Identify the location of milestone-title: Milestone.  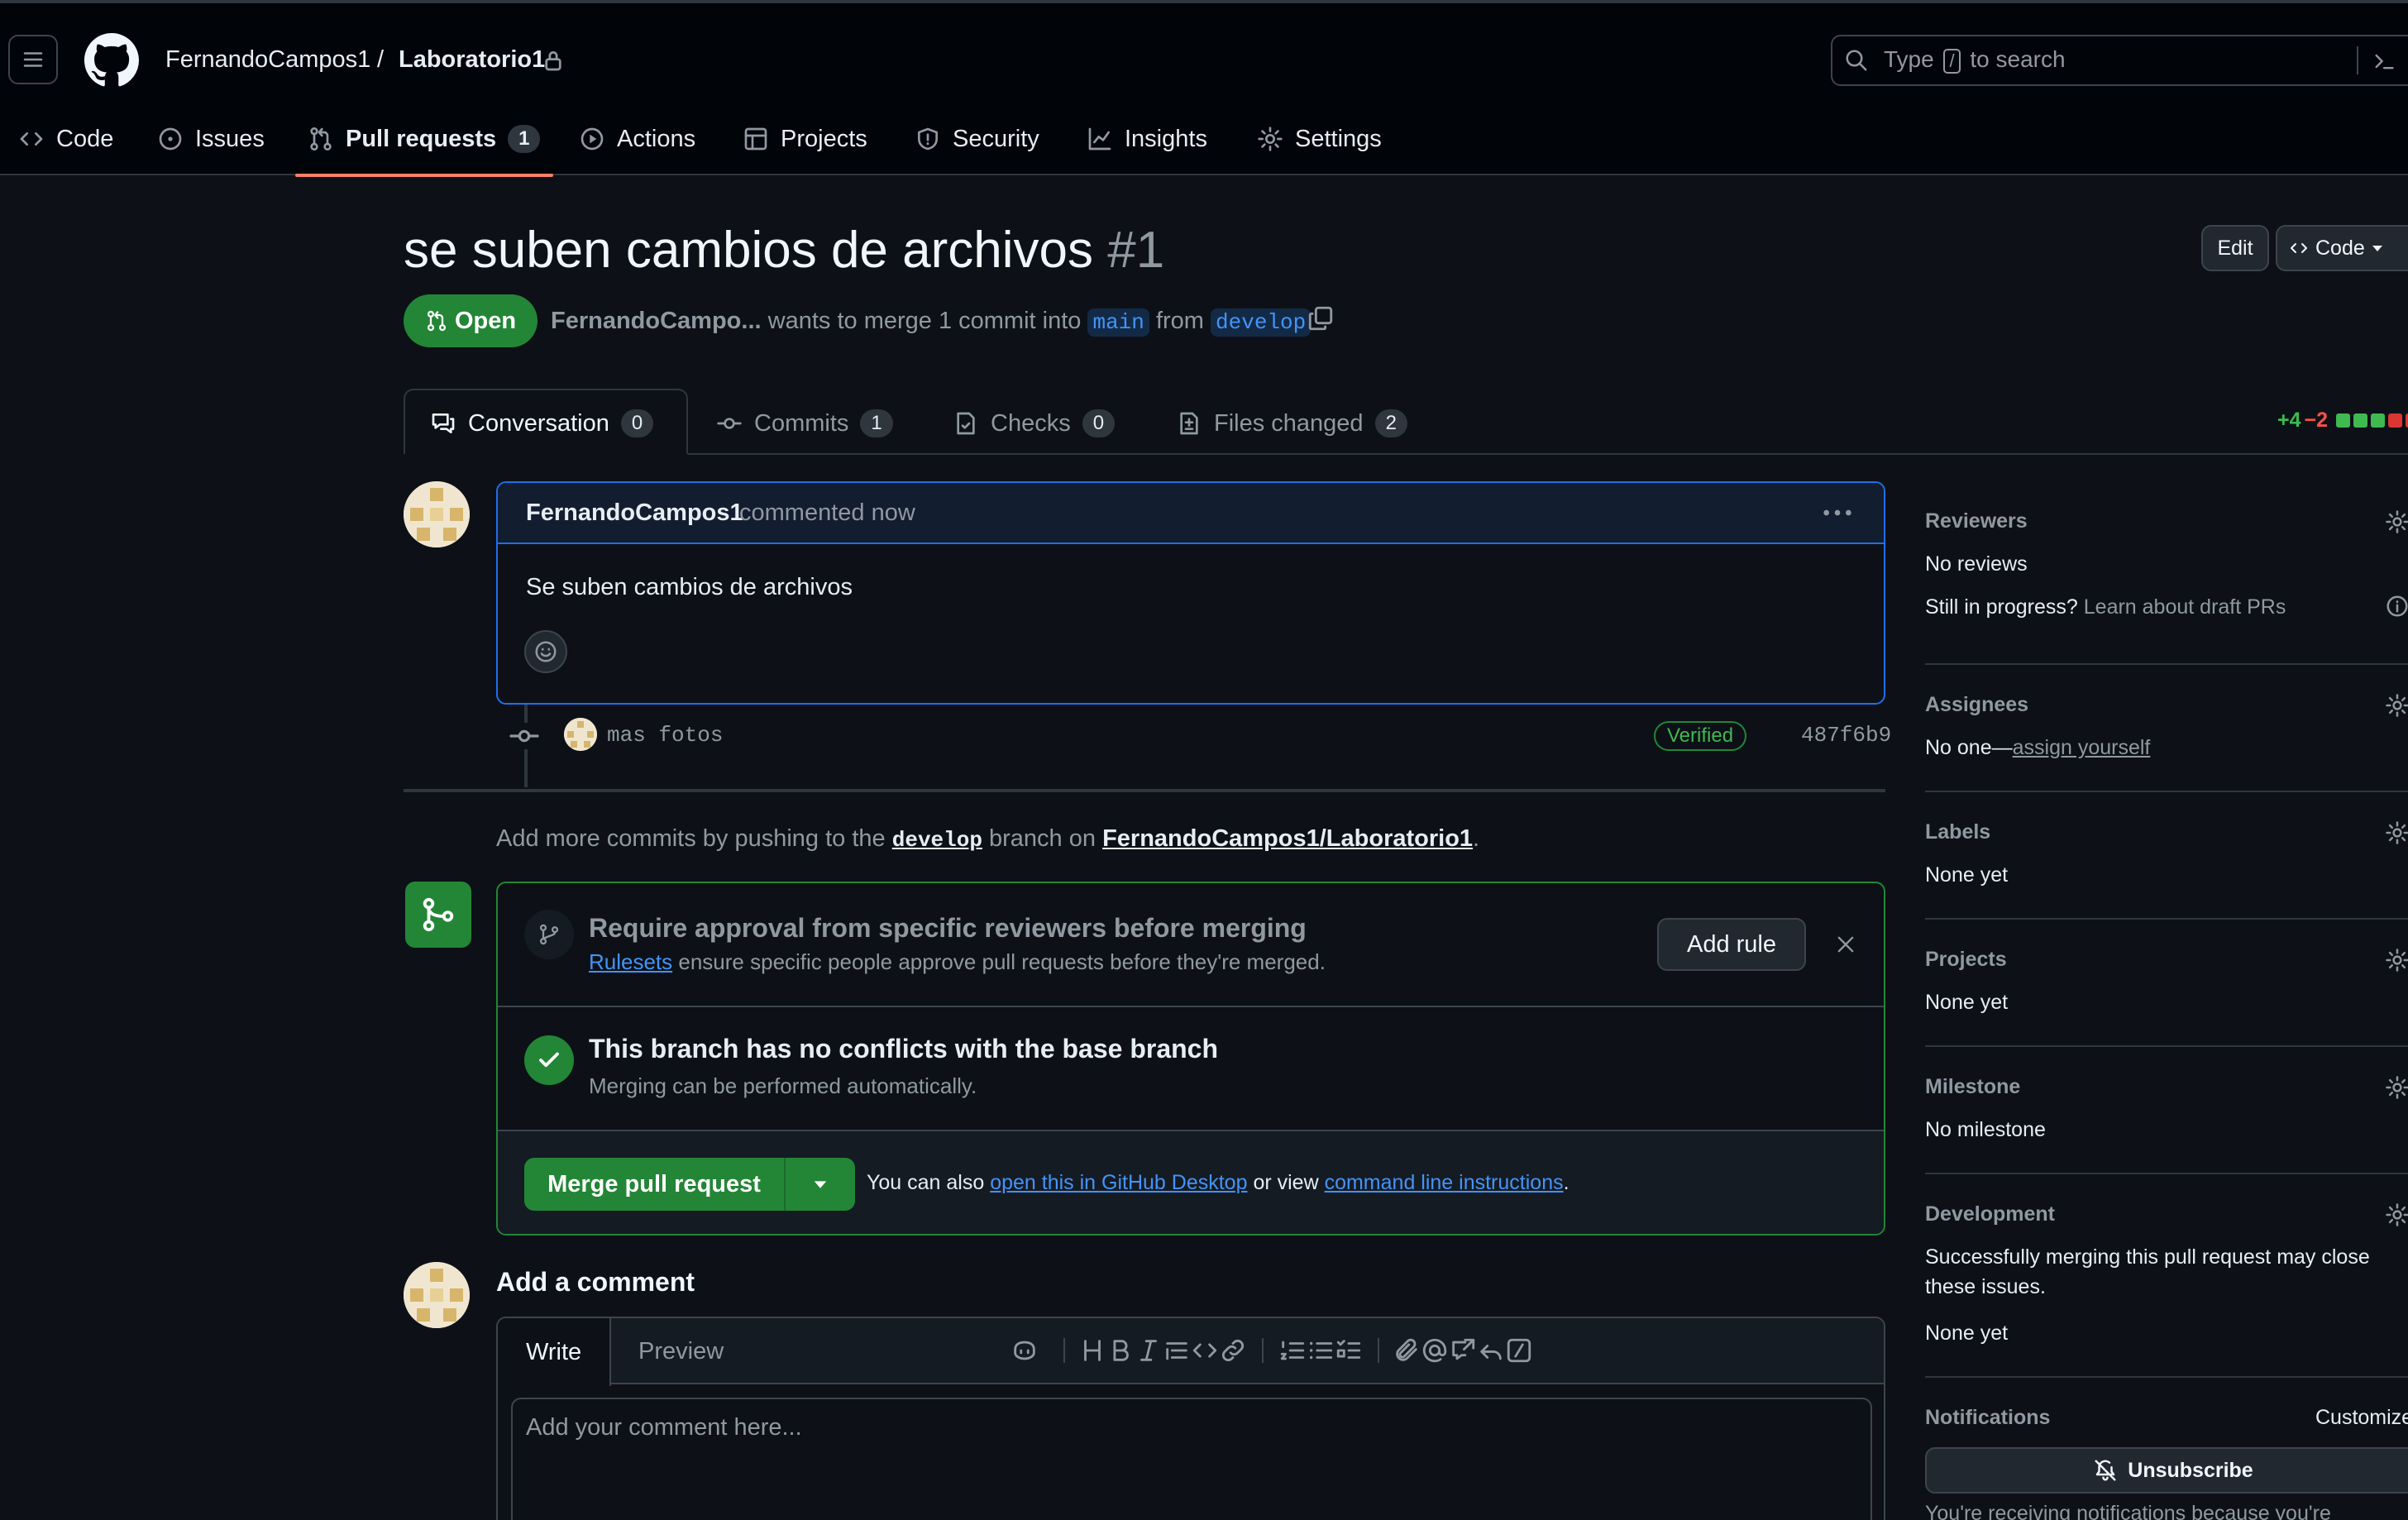
(1972, 1087).